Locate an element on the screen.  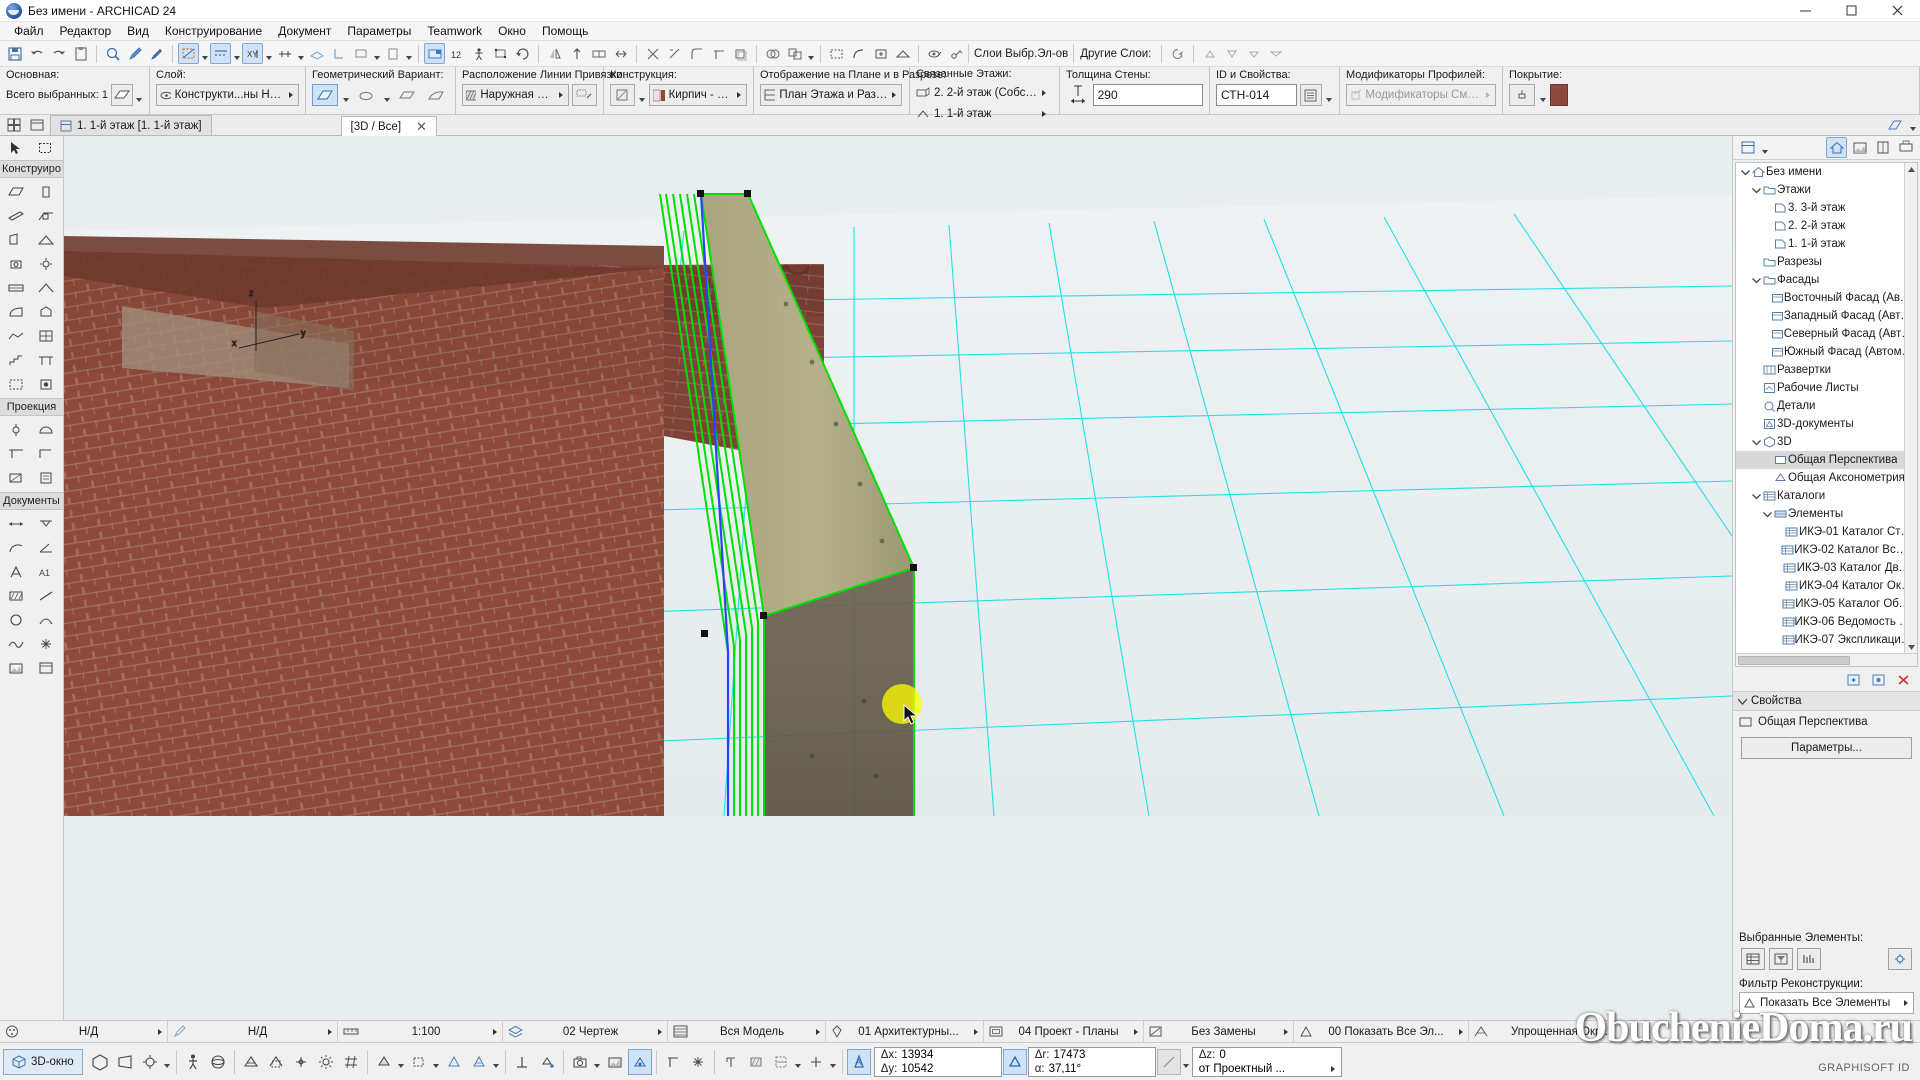
trim-icon is located at coordinates (674, 53).